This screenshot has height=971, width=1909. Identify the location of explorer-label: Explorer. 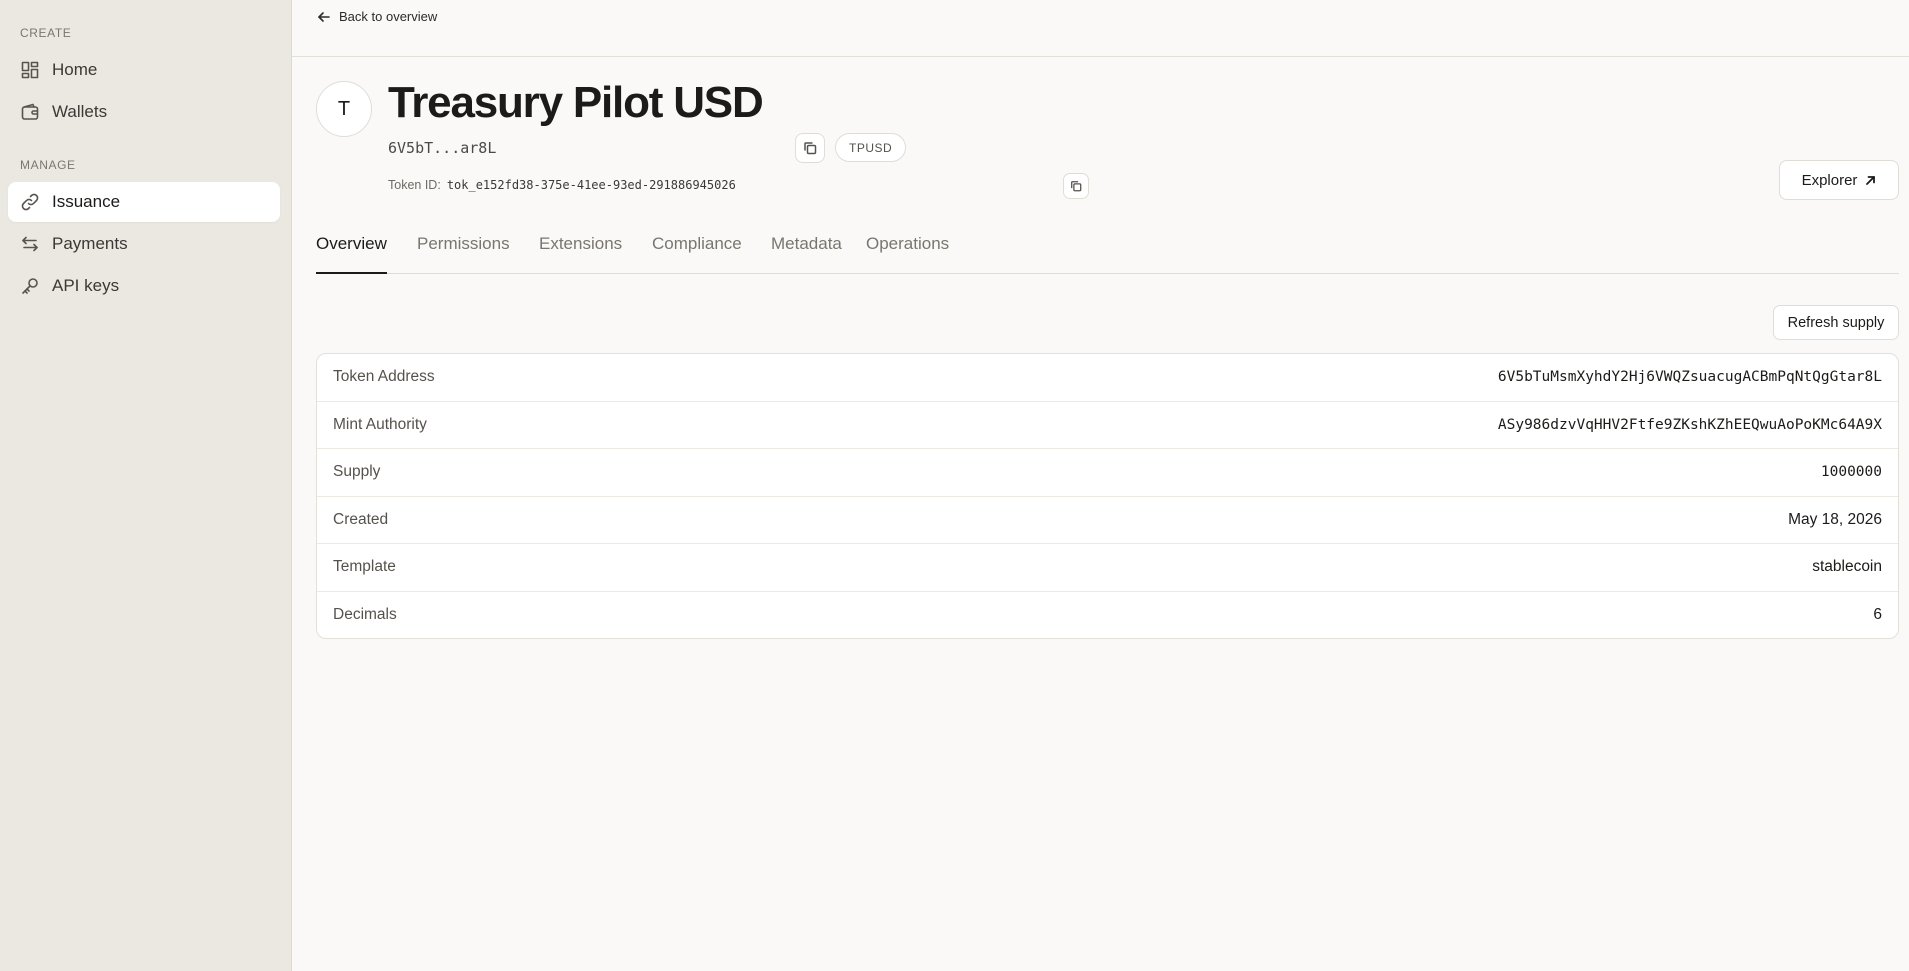
(1829, 180).